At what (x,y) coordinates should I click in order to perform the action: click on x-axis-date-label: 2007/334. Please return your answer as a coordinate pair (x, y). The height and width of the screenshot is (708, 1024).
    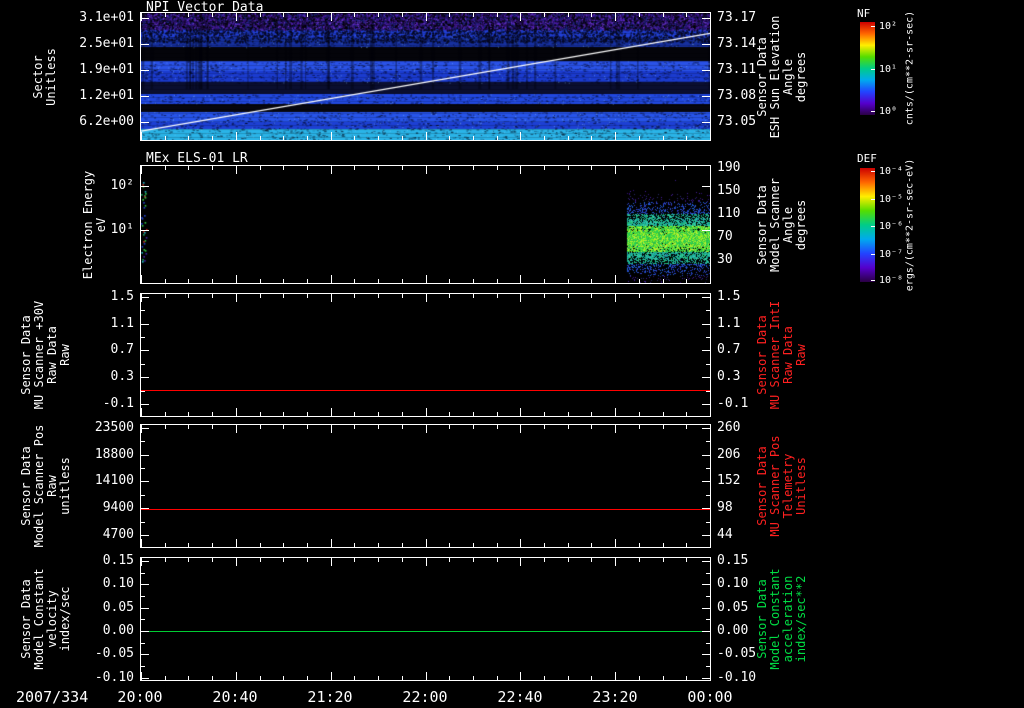
    Looking at the image, I should click on (52, 697).